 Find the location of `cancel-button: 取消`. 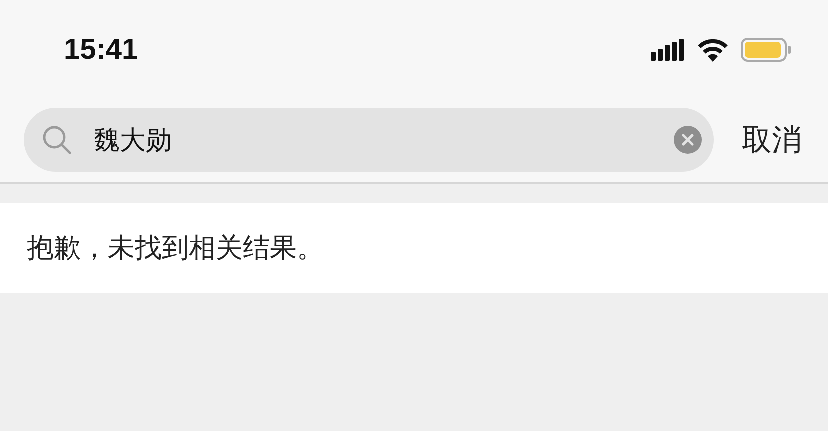

cancel-button: 取消 is located at coordinates (772, 140).